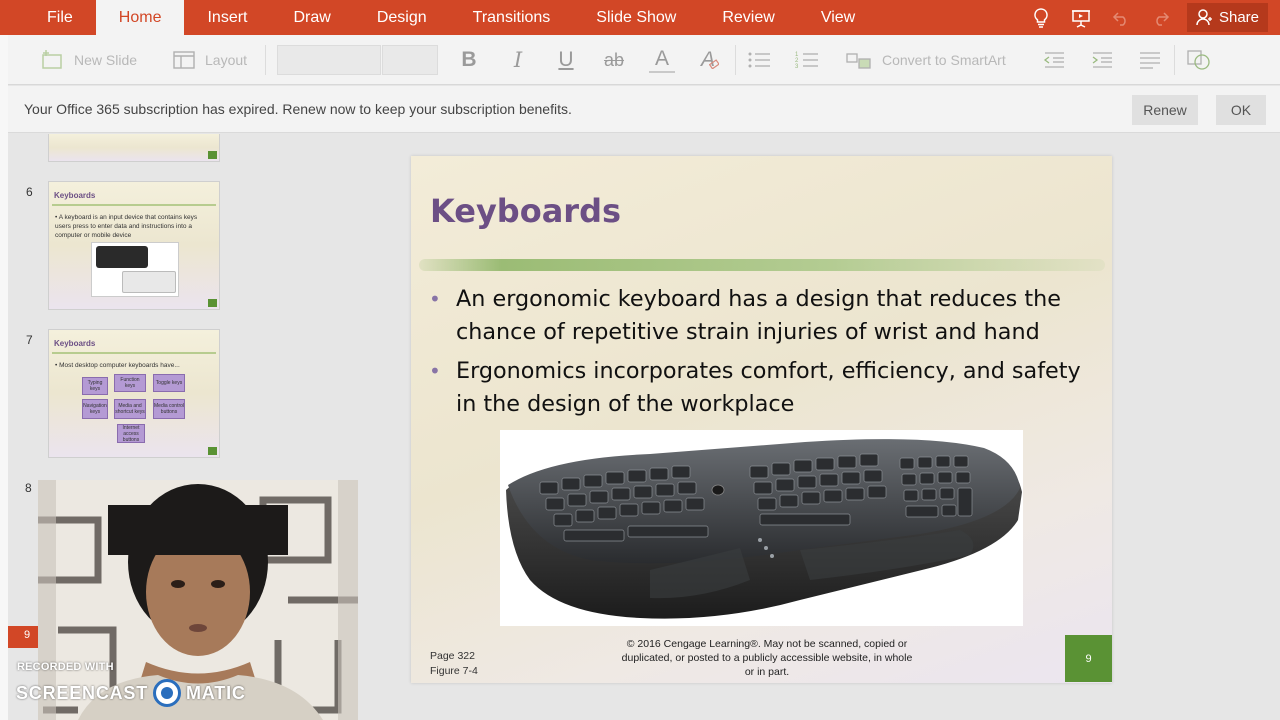 This screenshot has width=1280, height=720. Describe the element at coordinates (797, 67) in the screenshot. I see `svg-text: 3` at that location.